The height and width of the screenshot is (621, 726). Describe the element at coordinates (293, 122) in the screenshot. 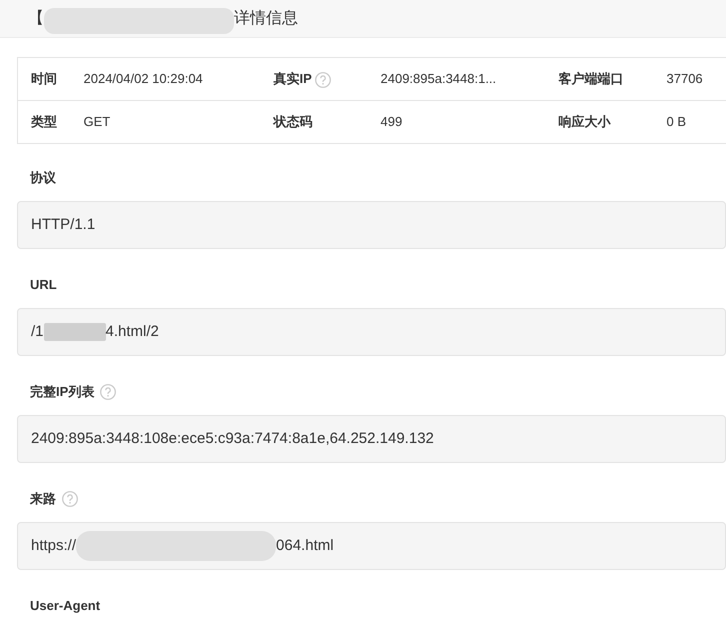

I see `field-label: 状态码` at that location.